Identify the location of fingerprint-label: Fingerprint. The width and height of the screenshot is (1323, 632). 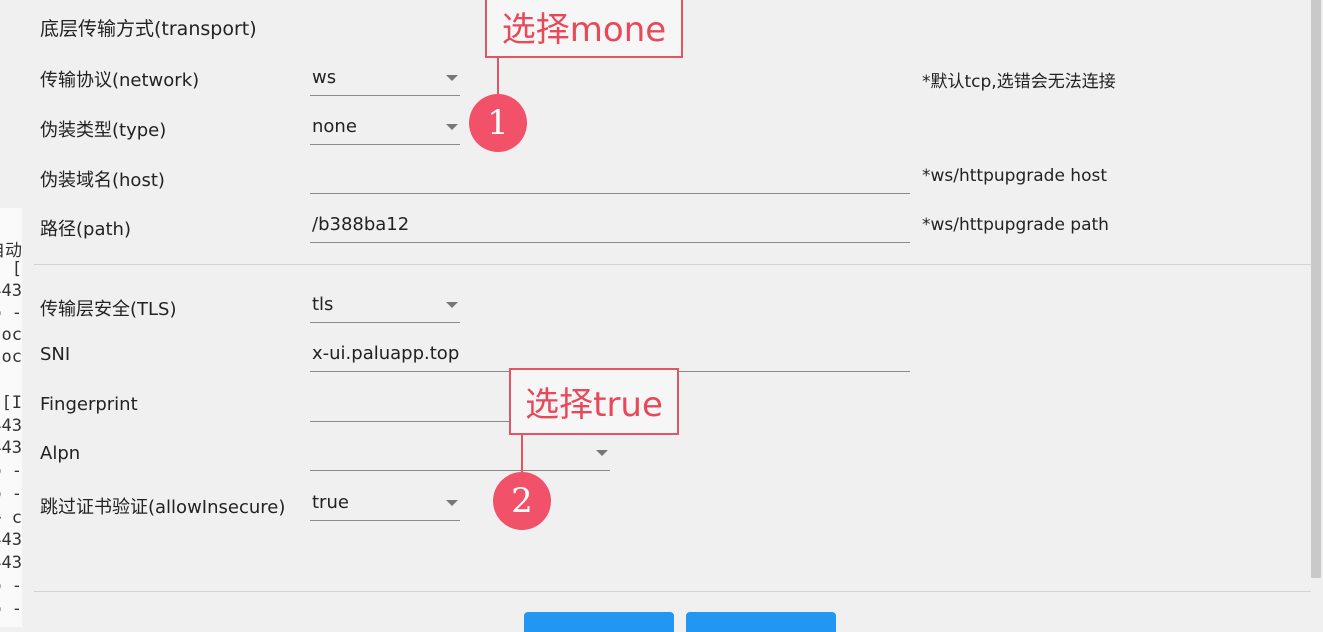
(89, 404).